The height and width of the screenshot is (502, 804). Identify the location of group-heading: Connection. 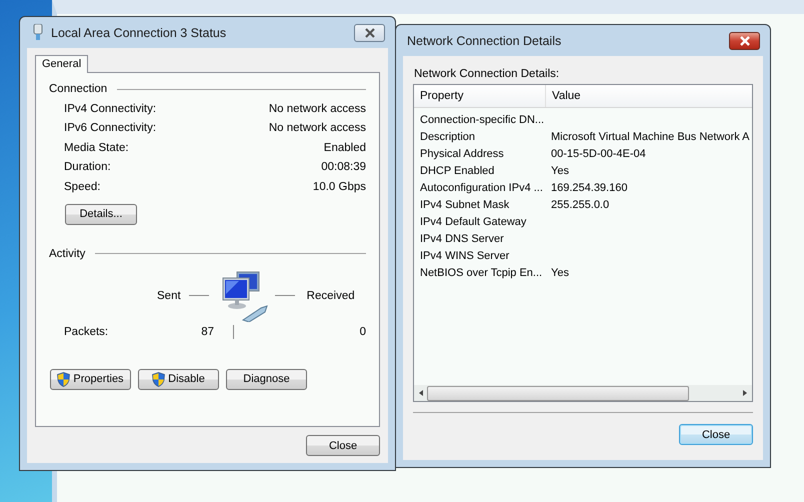
(78, 89).